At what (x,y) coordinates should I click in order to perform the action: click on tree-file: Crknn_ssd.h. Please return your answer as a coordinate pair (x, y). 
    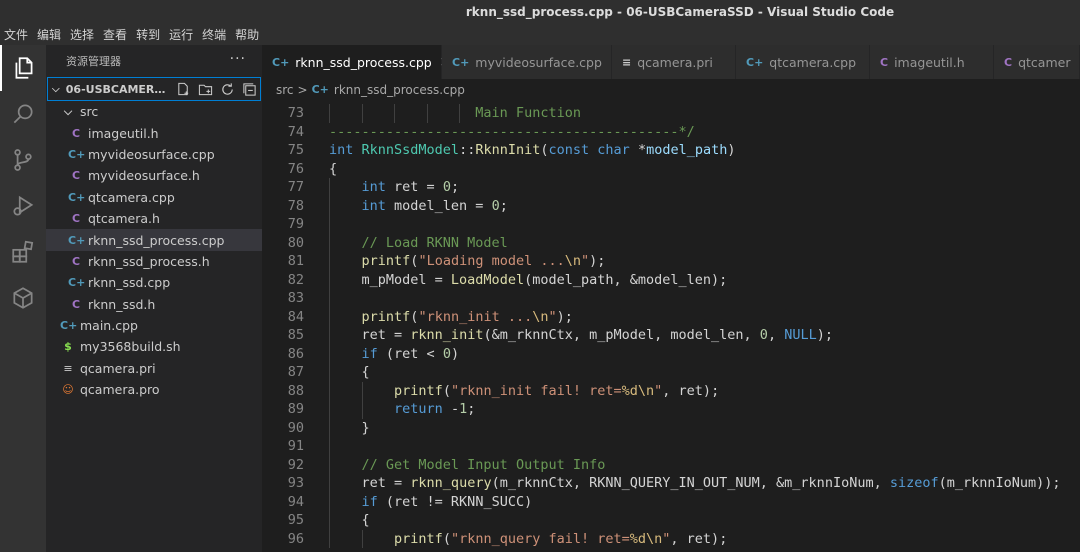
    Looking at the image, I should click on (154, 304).